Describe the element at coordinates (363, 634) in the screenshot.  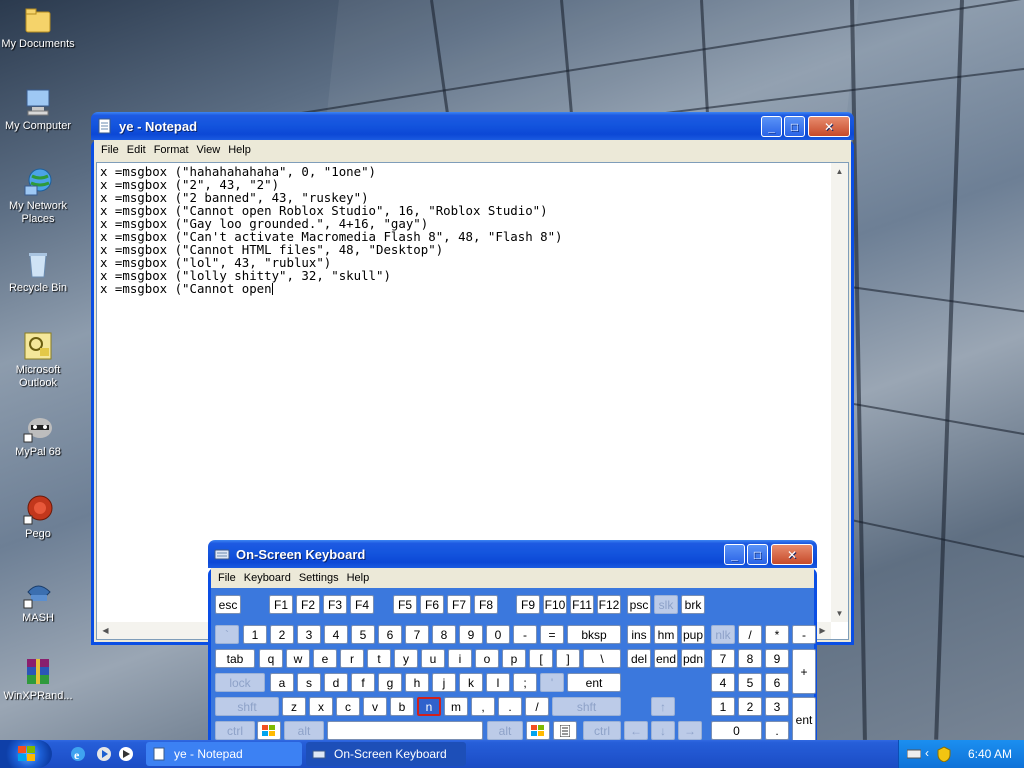
I see `osk-key-n5: 5` at that location.